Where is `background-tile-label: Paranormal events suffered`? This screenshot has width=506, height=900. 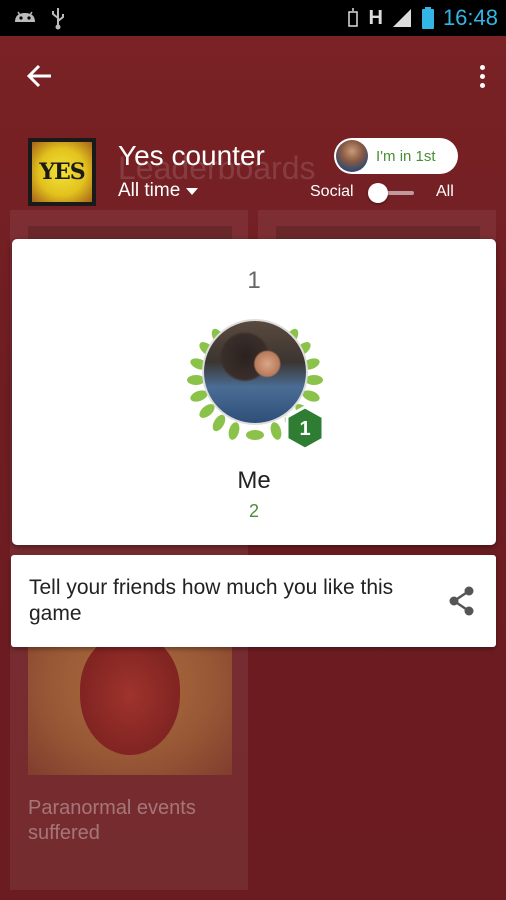 background-tile-label: Paranormal events suffered is located at coordinates (112, 820).